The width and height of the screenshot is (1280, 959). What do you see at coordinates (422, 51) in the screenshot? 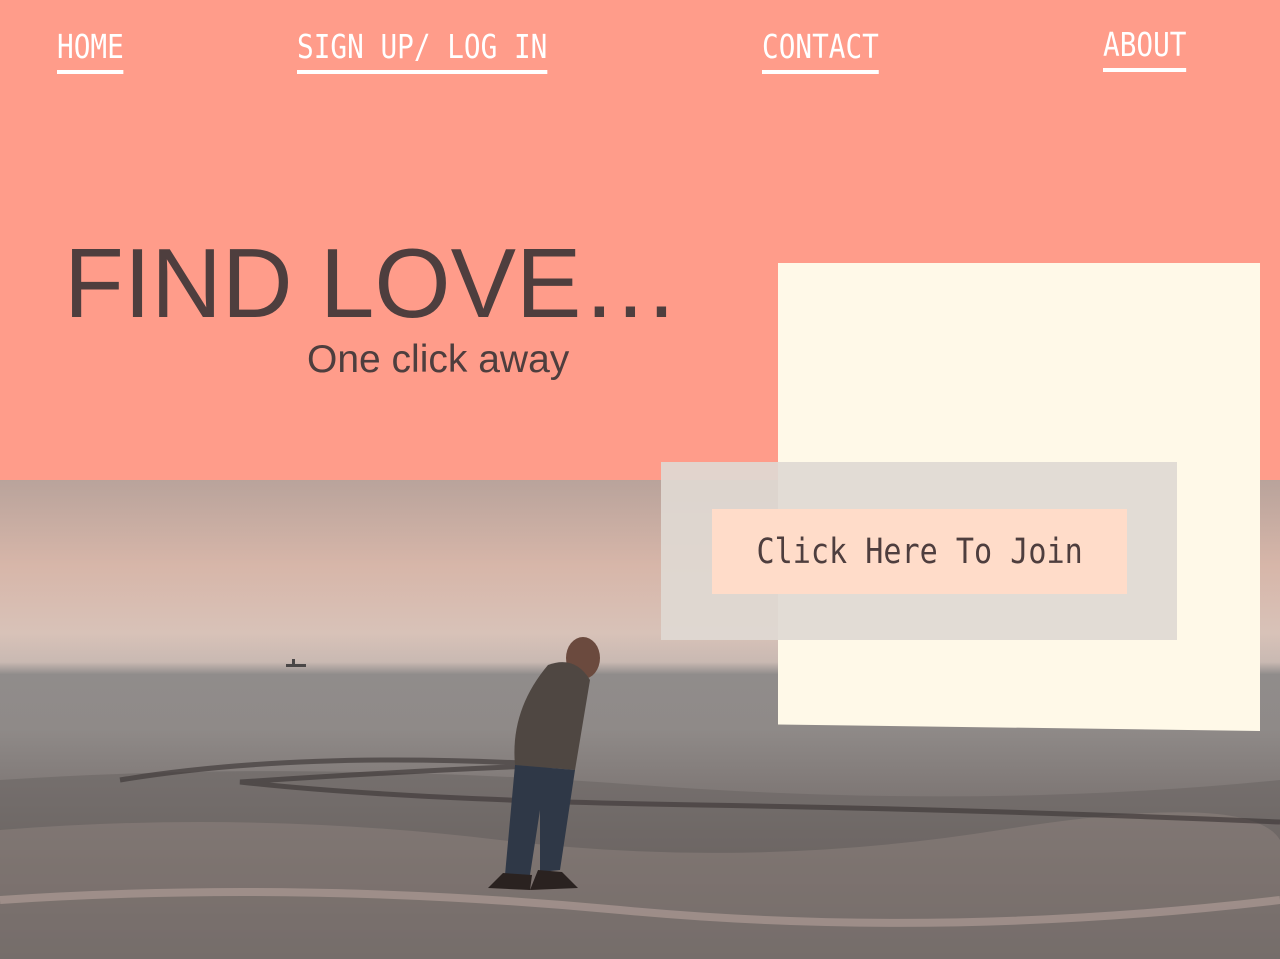
I see `nav-signup-login-link: SIGN UP/ LOG IN` at bounding box center [422, 51].